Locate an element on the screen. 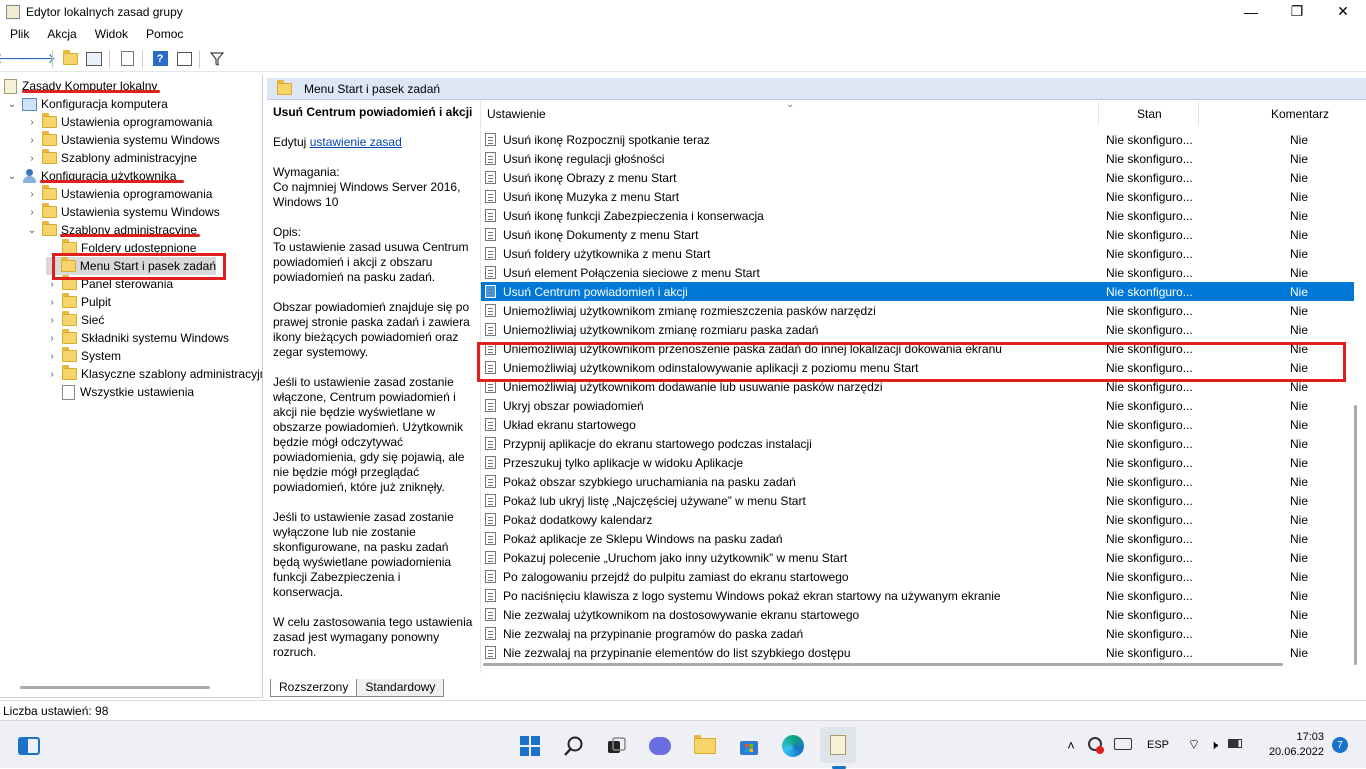 This screenshot has height=769, width=1366. help-icon: ? is located at coordinates (160, 59).